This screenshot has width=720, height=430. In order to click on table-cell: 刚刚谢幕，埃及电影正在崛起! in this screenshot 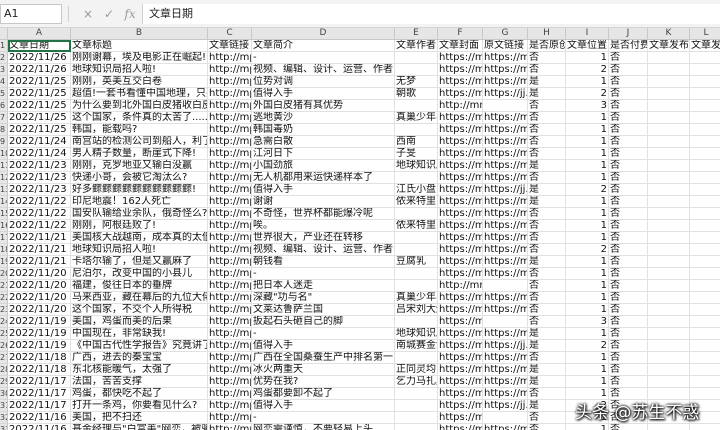, I will do `click(139, 58)`.